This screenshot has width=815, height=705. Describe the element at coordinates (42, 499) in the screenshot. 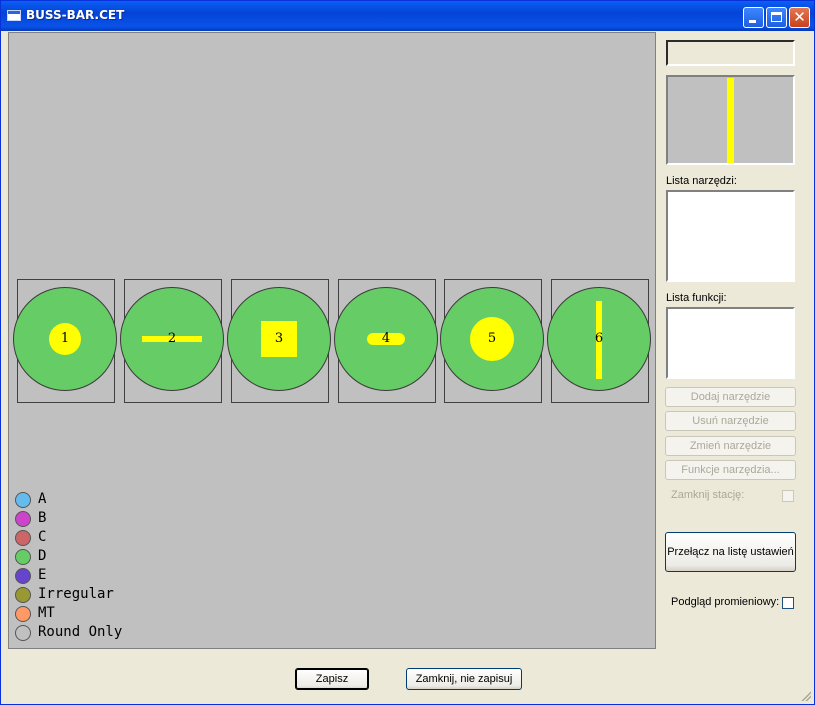

I see `legend-label: A` at that location.